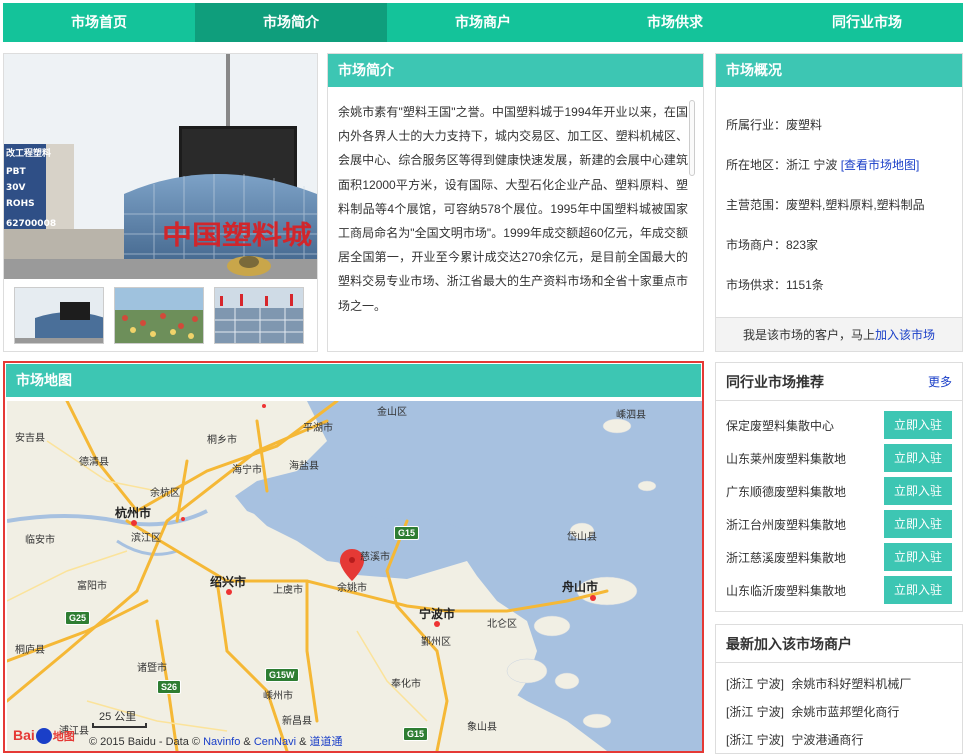 The image size is (966, 754). I want to click on recommend-item: 浙江慈溪废塑料集散地 立即入驻, so click(839, 557).